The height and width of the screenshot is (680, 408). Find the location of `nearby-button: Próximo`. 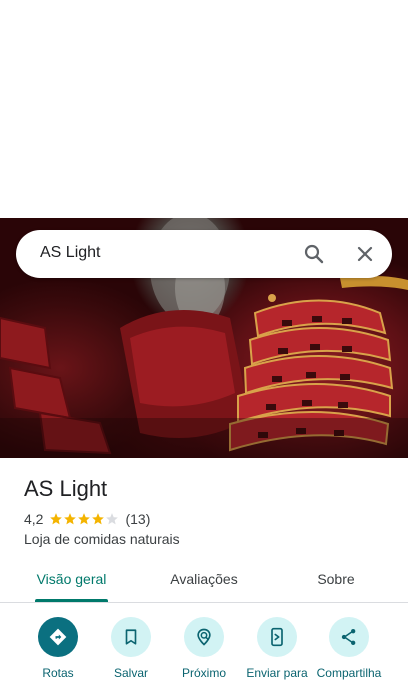

nearby-button: Próximo is located at coordinates (204, 648).